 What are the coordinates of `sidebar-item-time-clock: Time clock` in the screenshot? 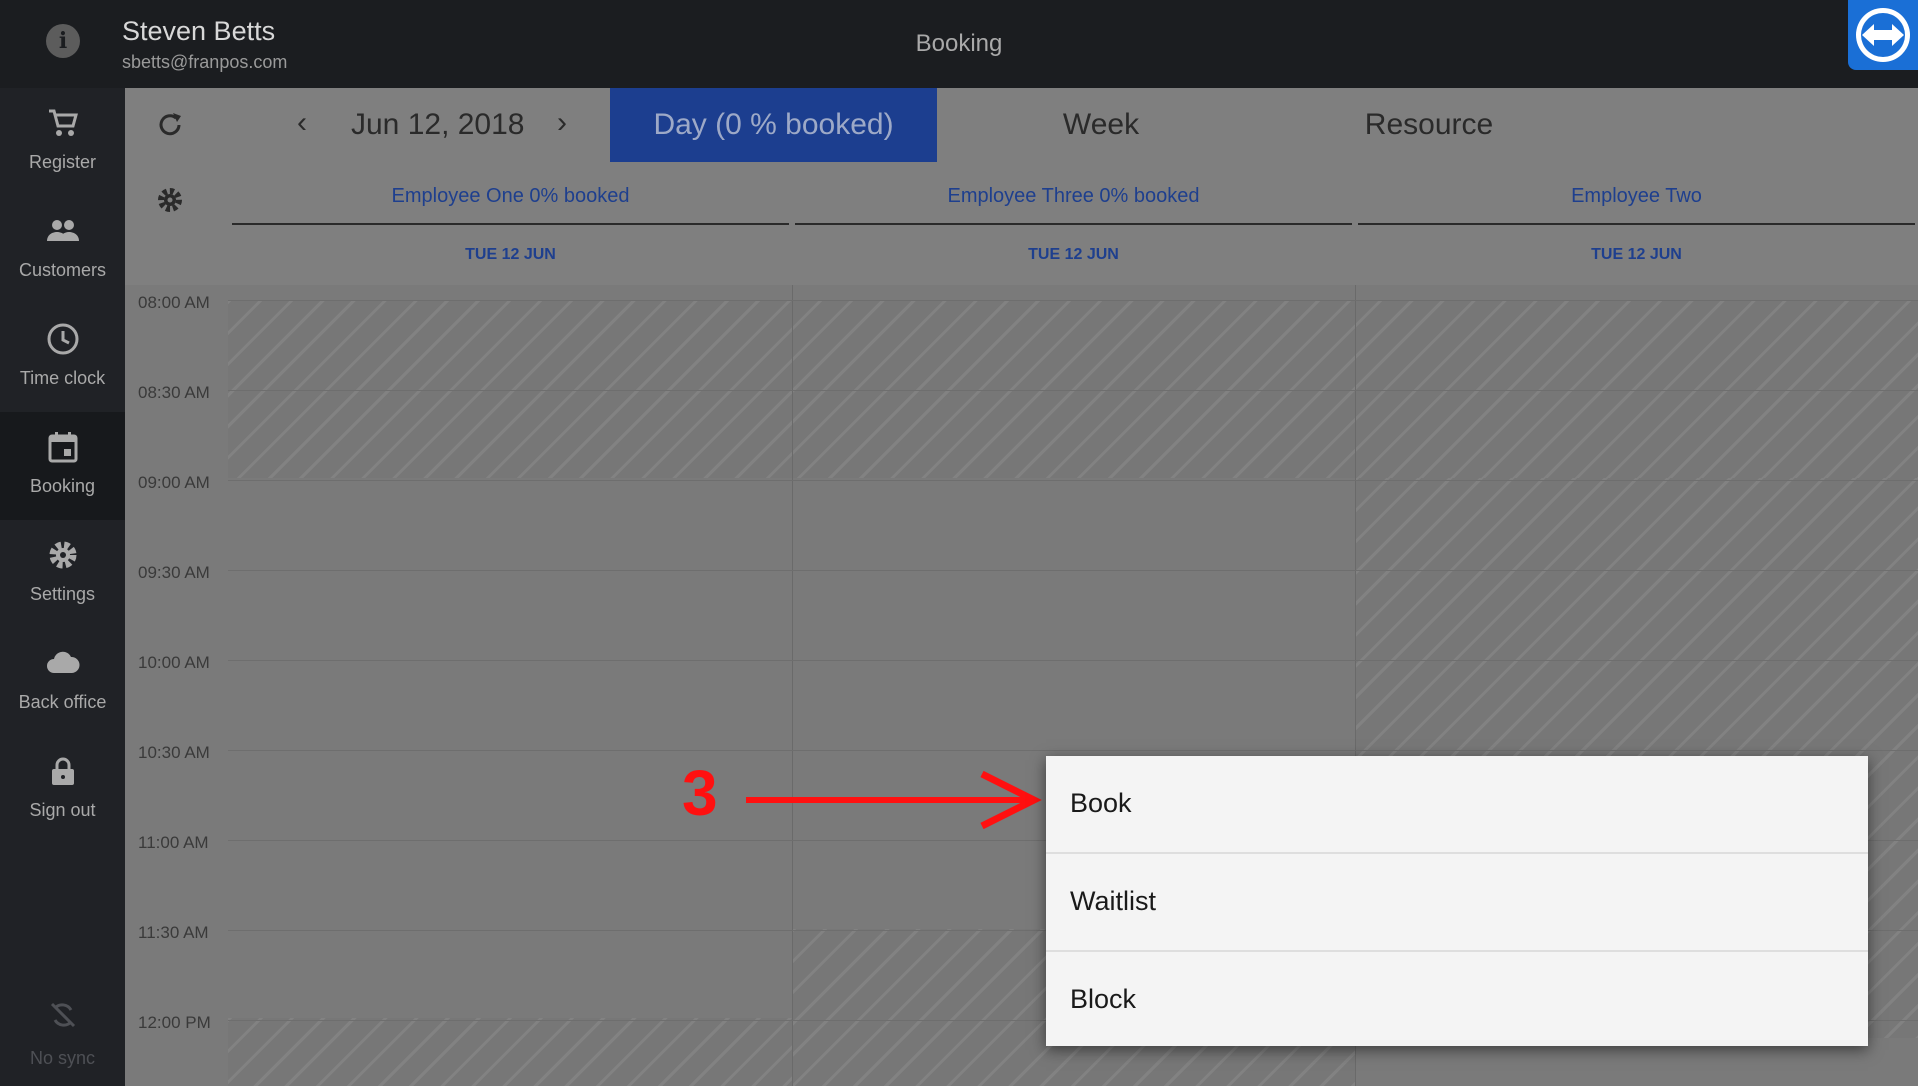 It's located at (62, 358).